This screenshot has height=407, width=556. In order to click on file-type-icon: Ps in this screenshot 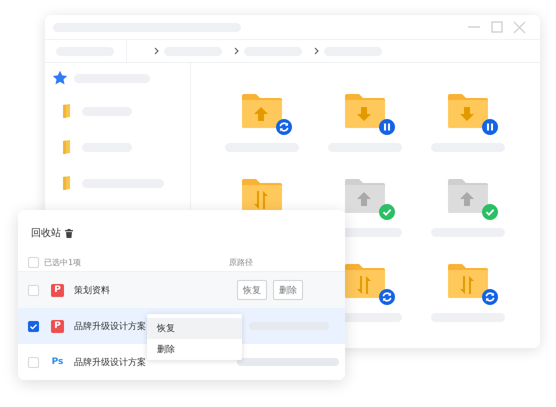, I will do `click(57, 362)`.